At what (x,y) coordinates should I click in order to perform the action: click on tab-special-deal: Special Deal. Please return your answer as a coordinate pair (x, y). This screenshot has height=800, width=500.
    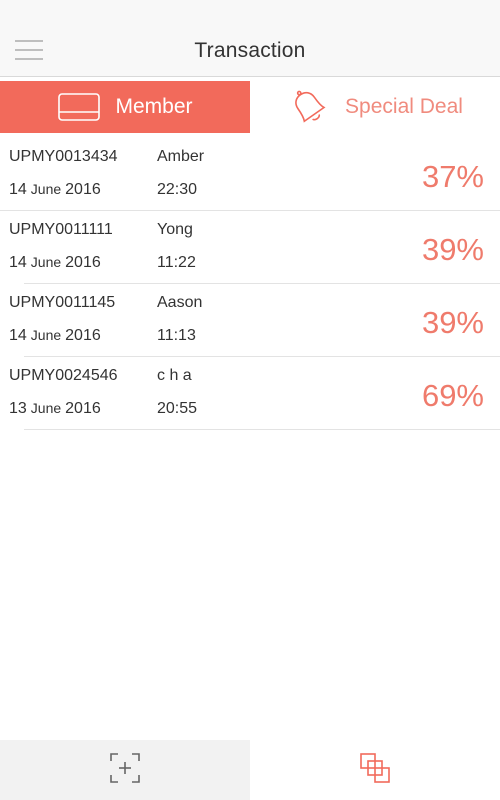
    Looking at the image, I should click on (375, 107).